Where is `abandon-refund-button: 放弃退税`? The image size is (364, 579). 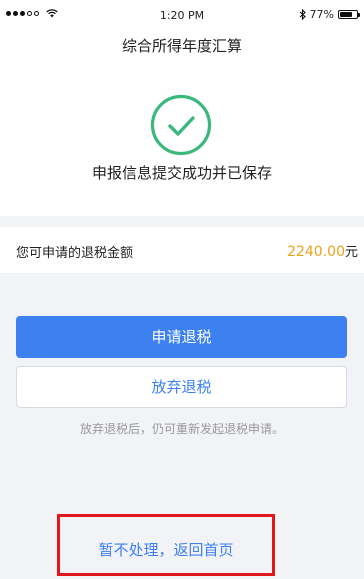
abandon-refund-button: 放弃退税 is located at coordinates (181, 387).